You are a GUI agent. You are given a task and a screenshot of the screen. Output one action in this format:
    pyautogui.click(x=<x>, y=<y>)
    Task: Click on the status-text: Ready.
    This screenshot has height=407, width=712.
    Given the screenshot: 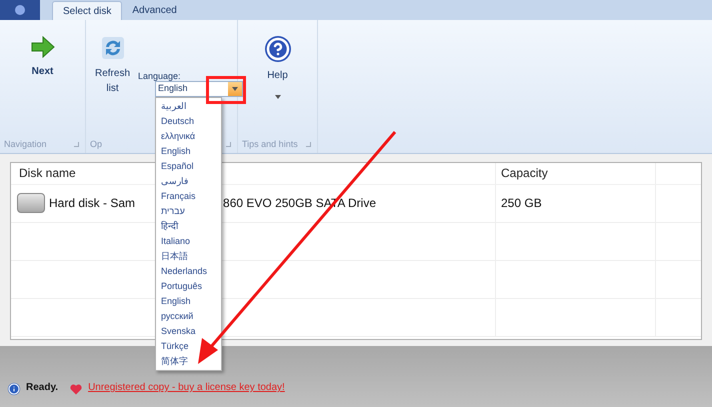 What is the action you would take?
    pyautogui.click(x=42, y=388)
    